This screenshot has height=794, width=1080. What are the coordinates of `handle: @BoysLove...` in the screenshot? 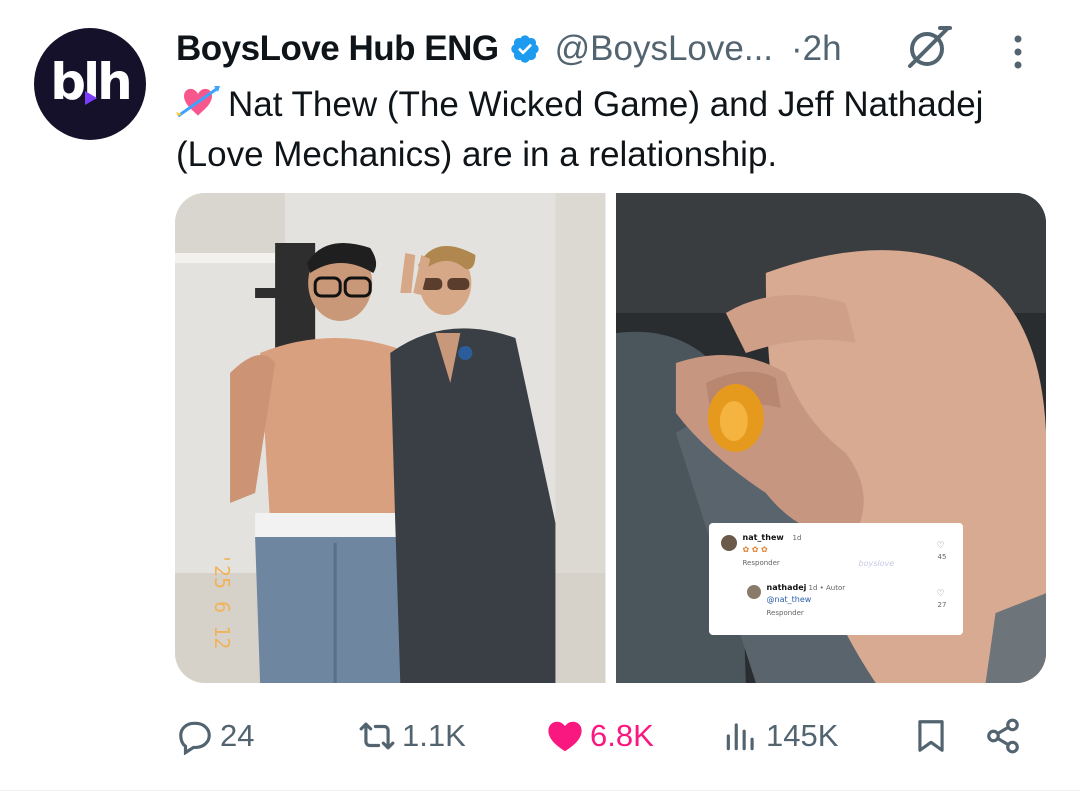 It's located at (664, 49).